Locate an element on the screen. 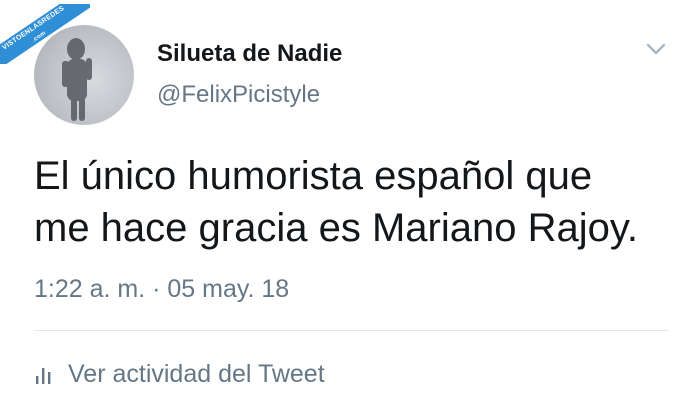 The height and width of the screenshot is (416, 700). author-name: Silueta de Nadie is located at coordinates (249, 54).